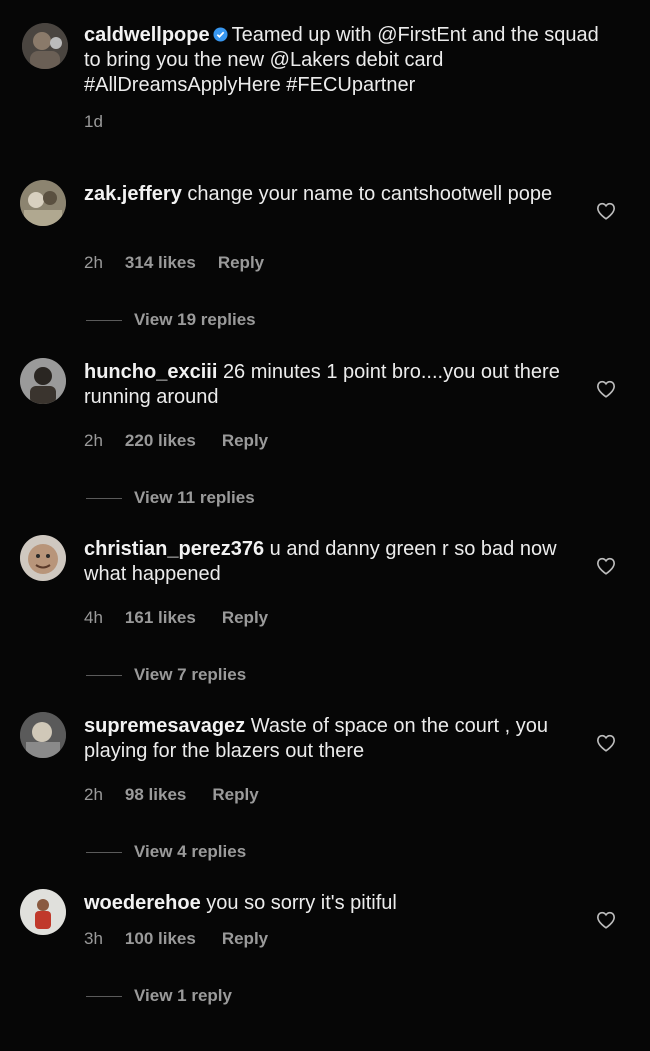 This screenshot has height=1051, width=650. Describe the element at coordinates (166, 852) in the screenshot. I see `view-replies-button: View 4 replies` at that location.